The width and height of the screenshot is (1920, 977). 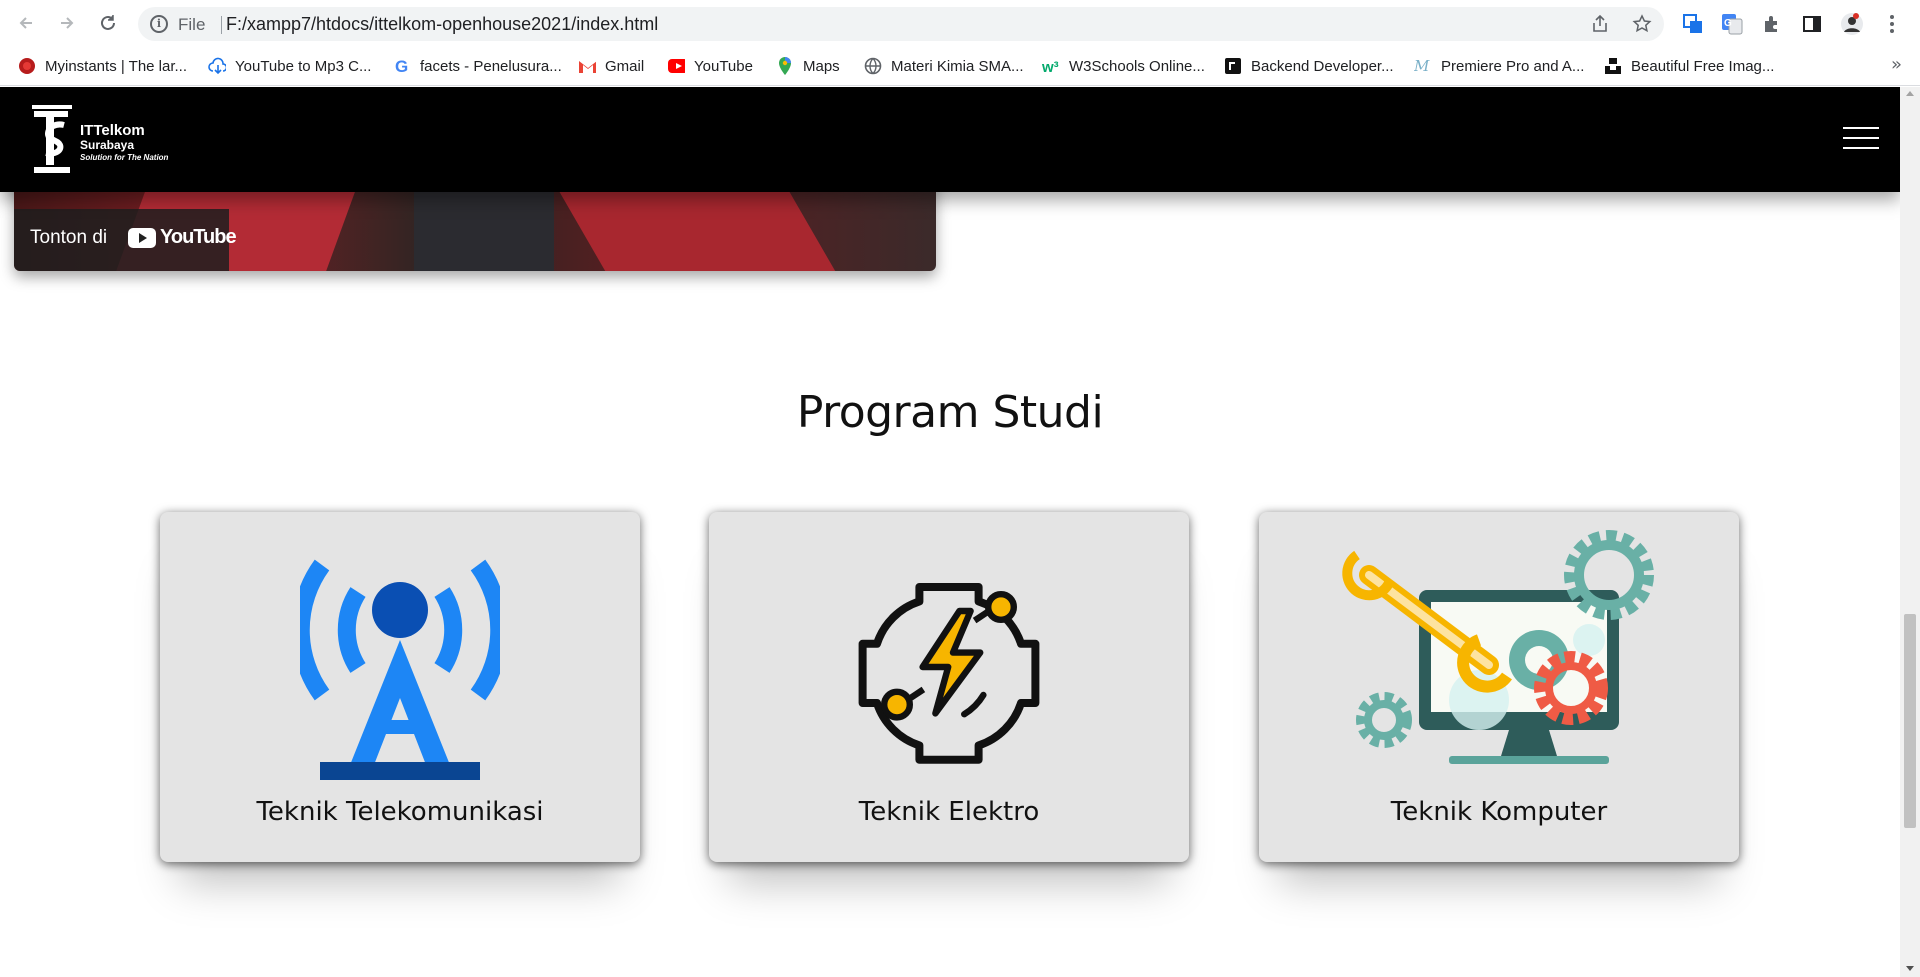 What do you see at coordinates (1613, 66) in the screenshot?
I see `unsplash-icon` at bounding box center [1613, 66].